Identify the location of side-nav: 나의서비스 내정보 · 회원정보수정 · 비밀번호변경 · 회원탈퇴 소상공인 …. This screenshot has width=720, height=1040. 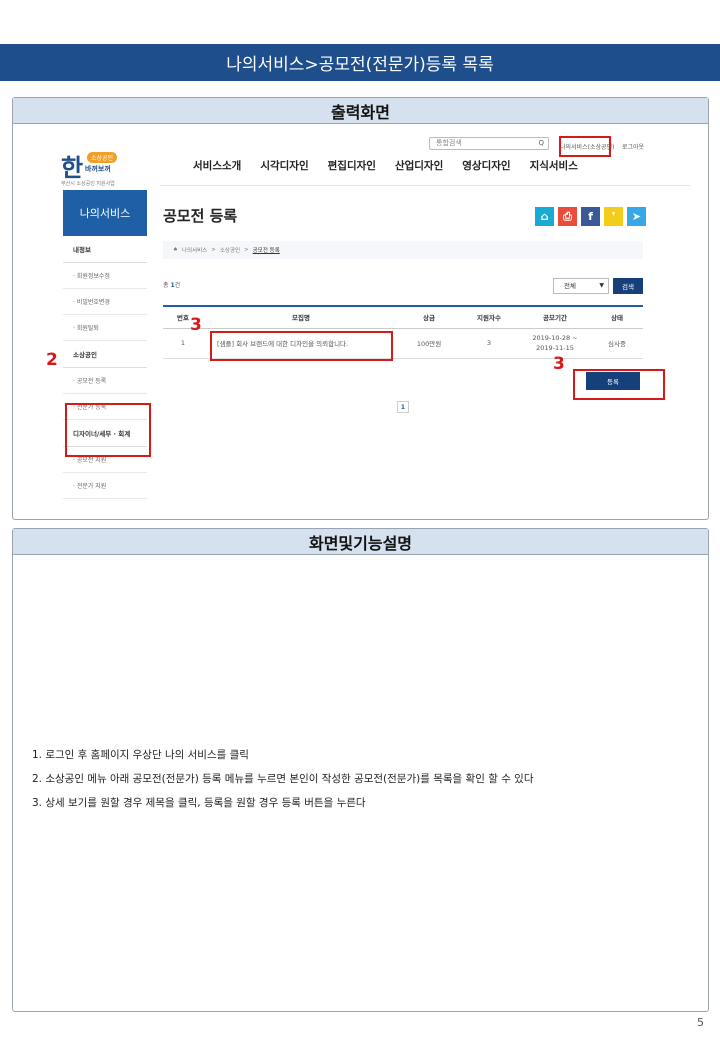
(105, 354).